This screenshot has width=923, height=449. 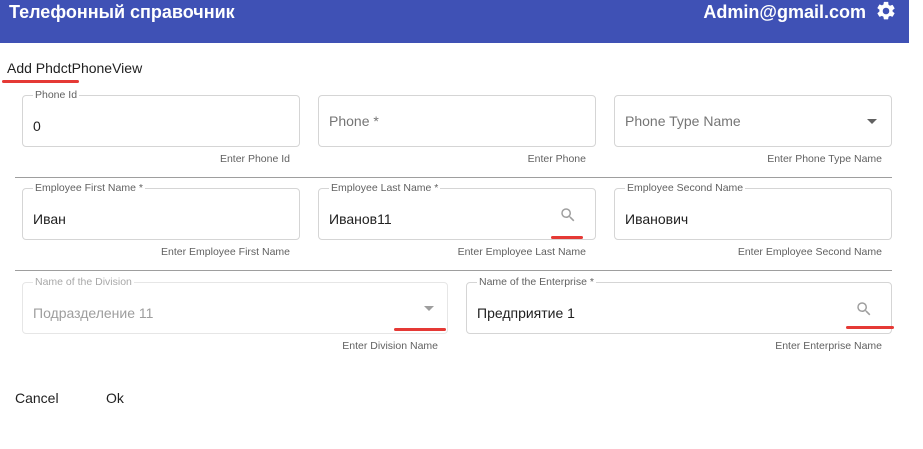 What do you see at coordinates (37, 398) in the screenshot?
I see `cancel-button: Cancel` at bounding box center [37, 398].